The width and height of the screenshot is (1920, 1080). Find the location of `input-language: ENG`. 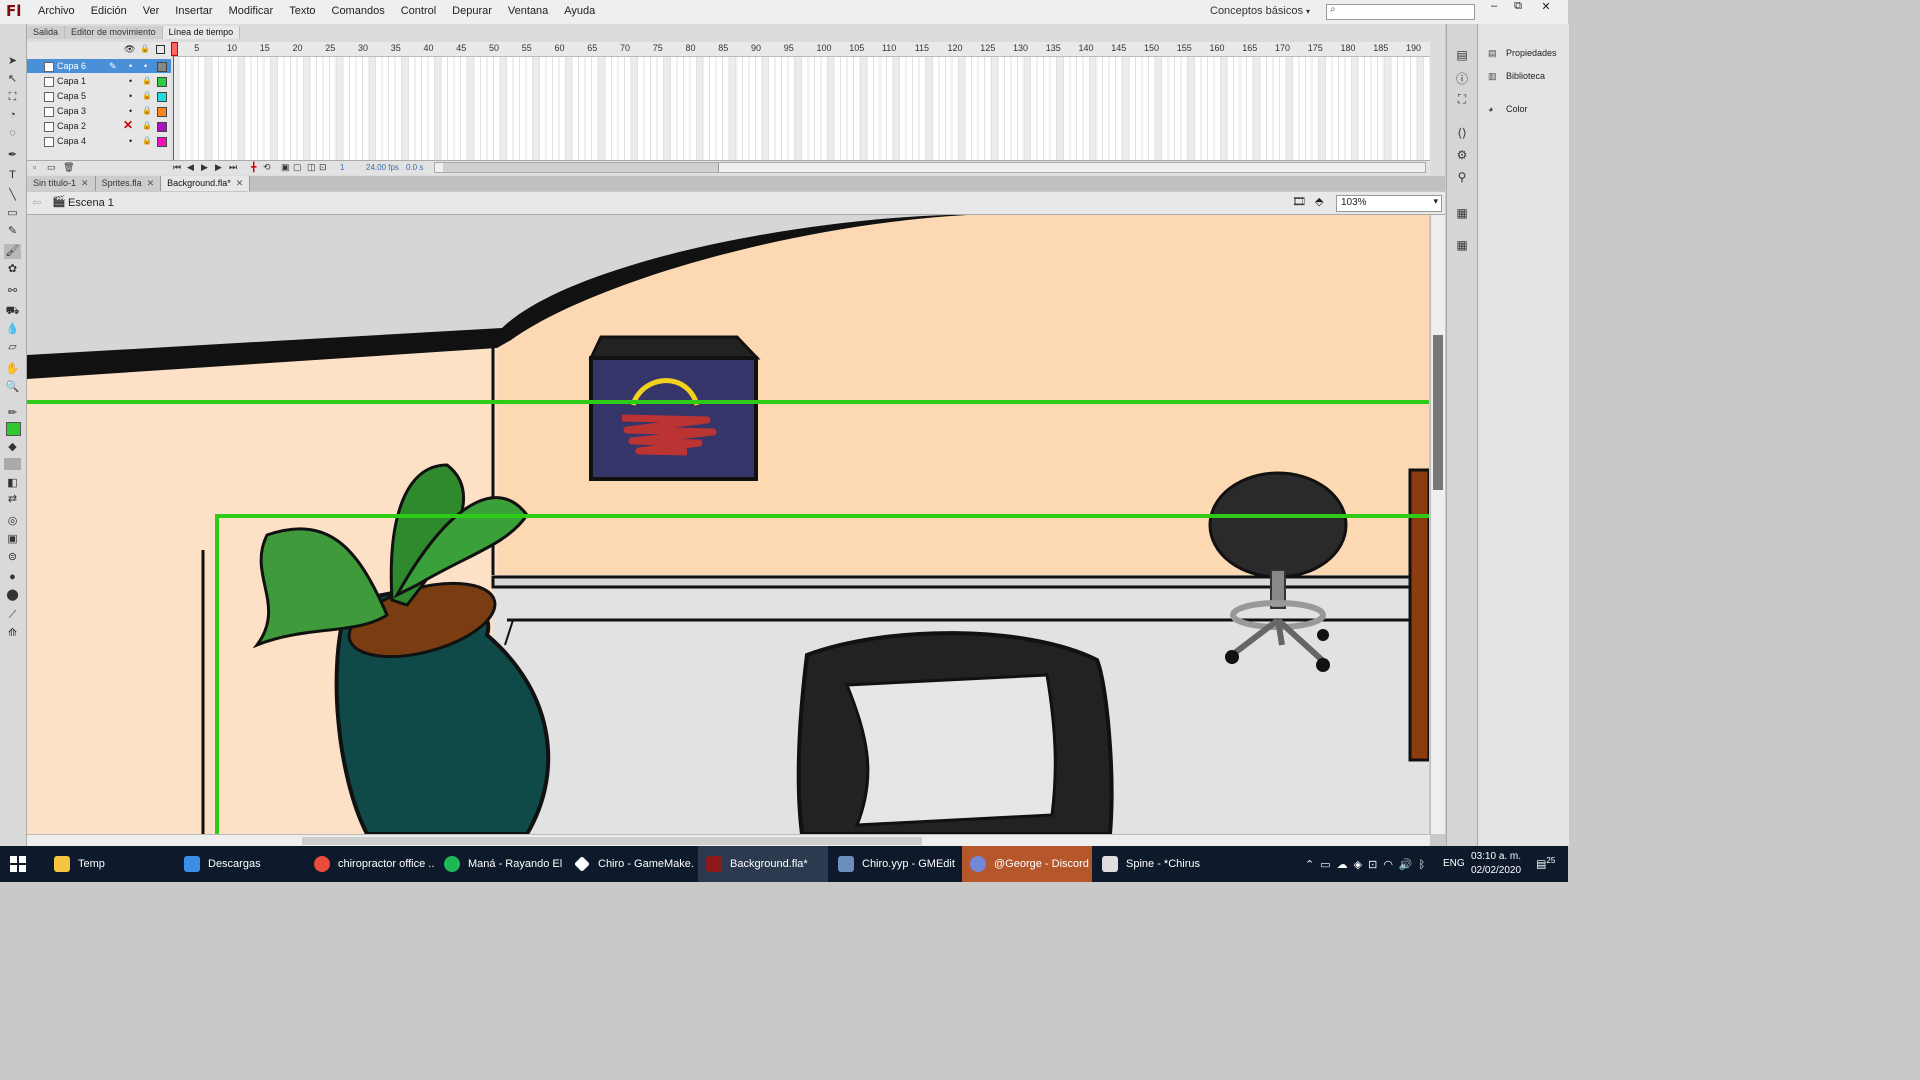

input-language: ENG is located at coordinates (1454, 863).